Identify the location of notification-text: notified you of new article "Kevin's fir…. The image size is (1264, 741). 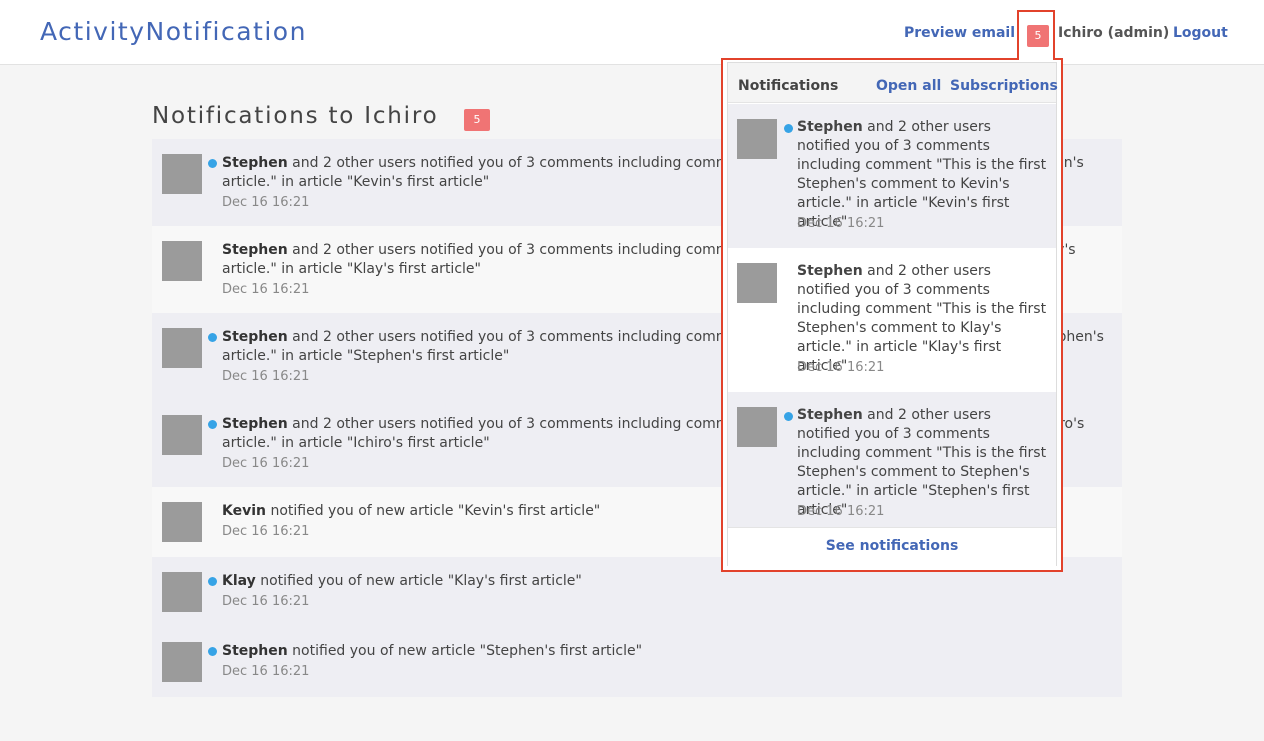
(433, 511).